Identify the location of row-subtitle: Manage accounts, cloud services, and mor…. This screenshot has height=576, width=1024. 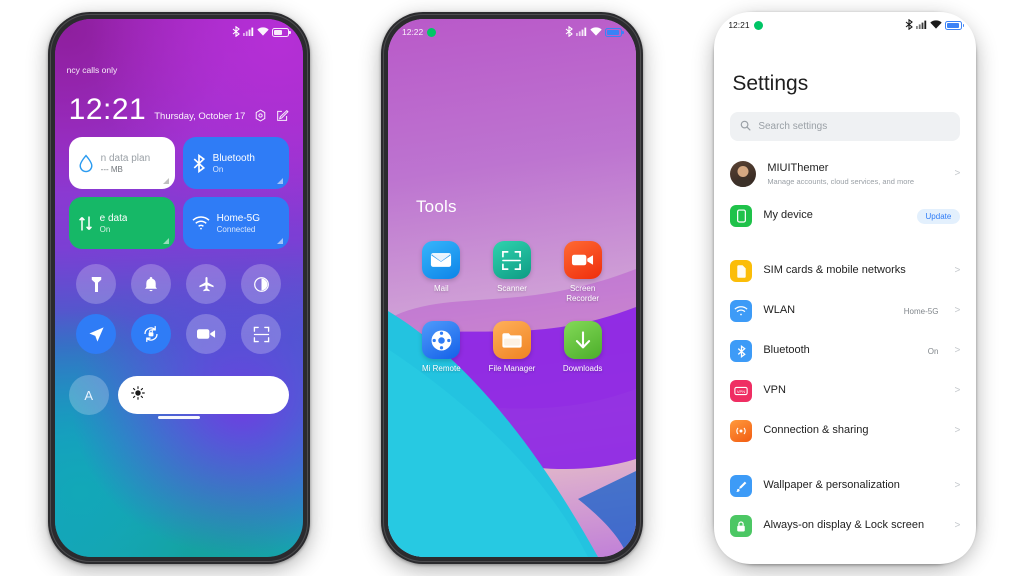
(841, 181).